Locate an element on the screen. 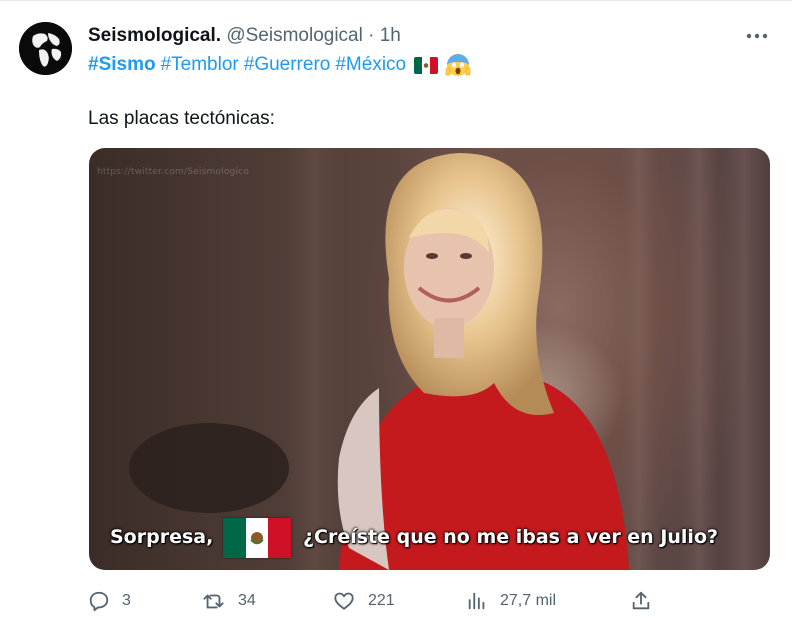 The width and height of the screenshot is (792, 620). avatar is located at coordinates (45, 48).